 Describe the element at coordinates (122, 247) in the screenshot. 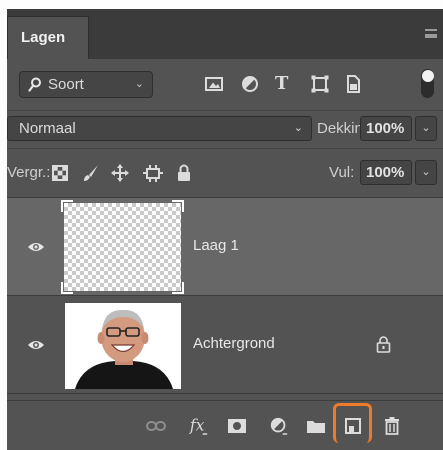

I see `layer-thumbnail` at that location.